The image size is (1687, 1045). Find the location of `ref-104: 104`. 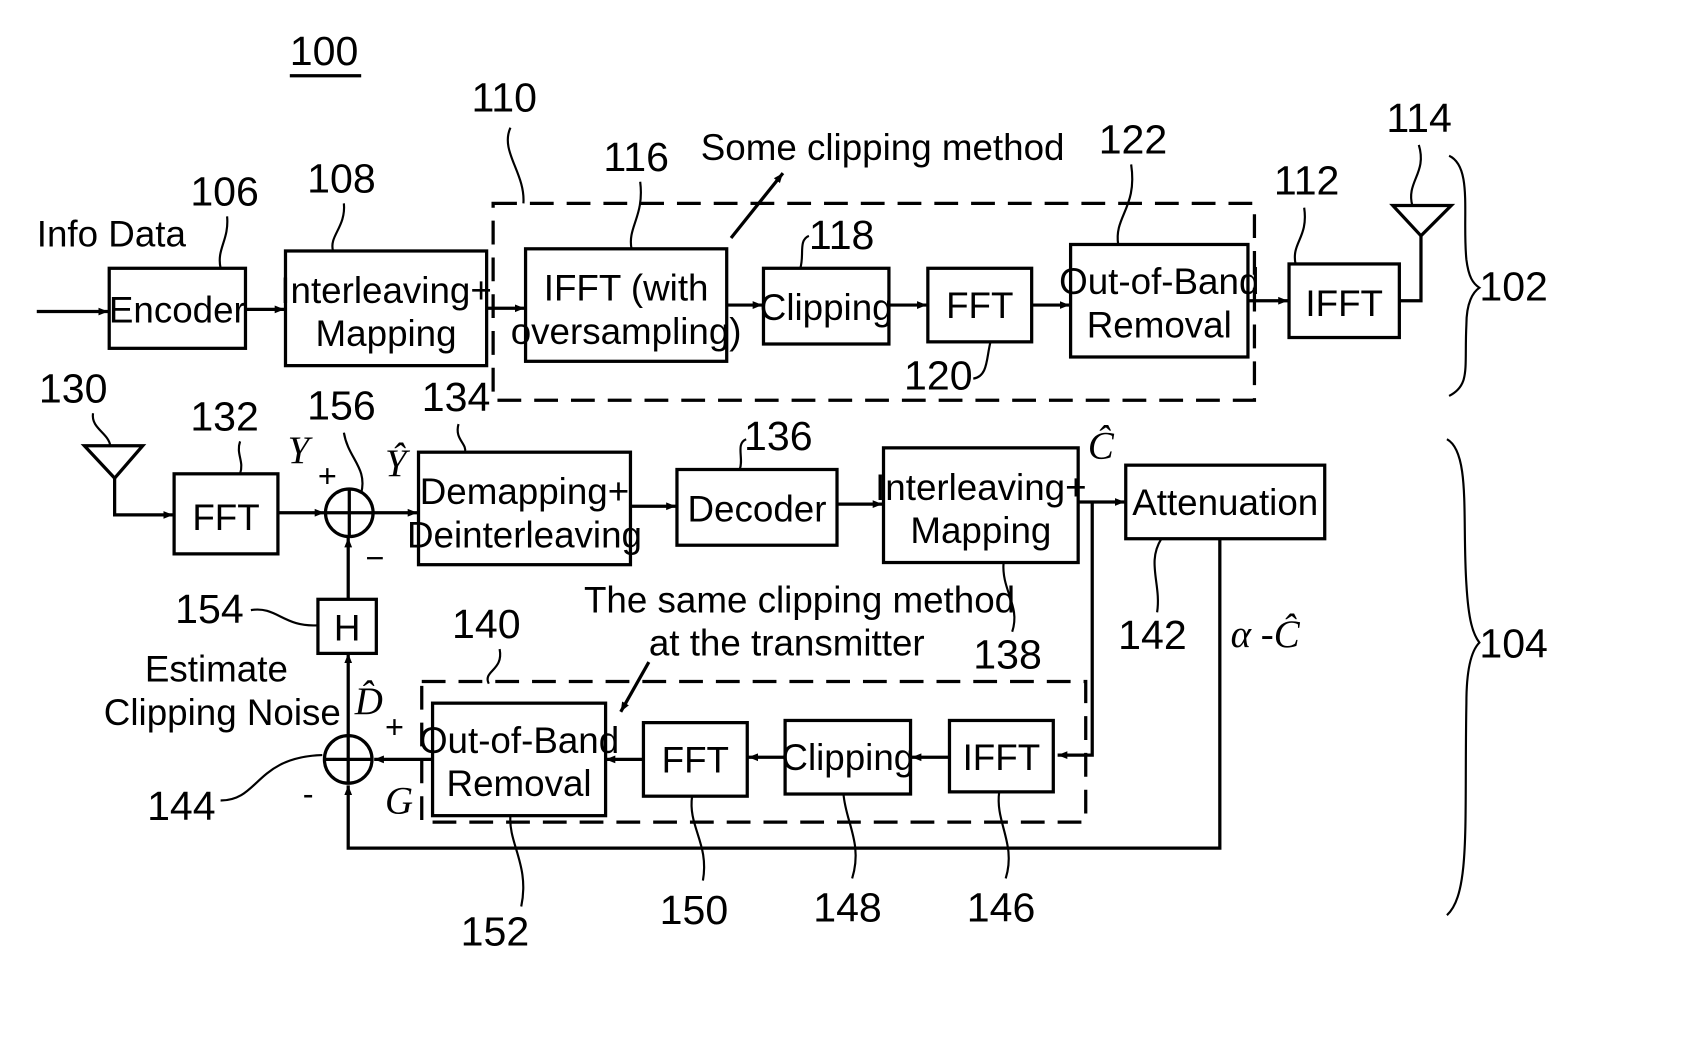

ref-104: 104 is located at coordinates (1513, 644).